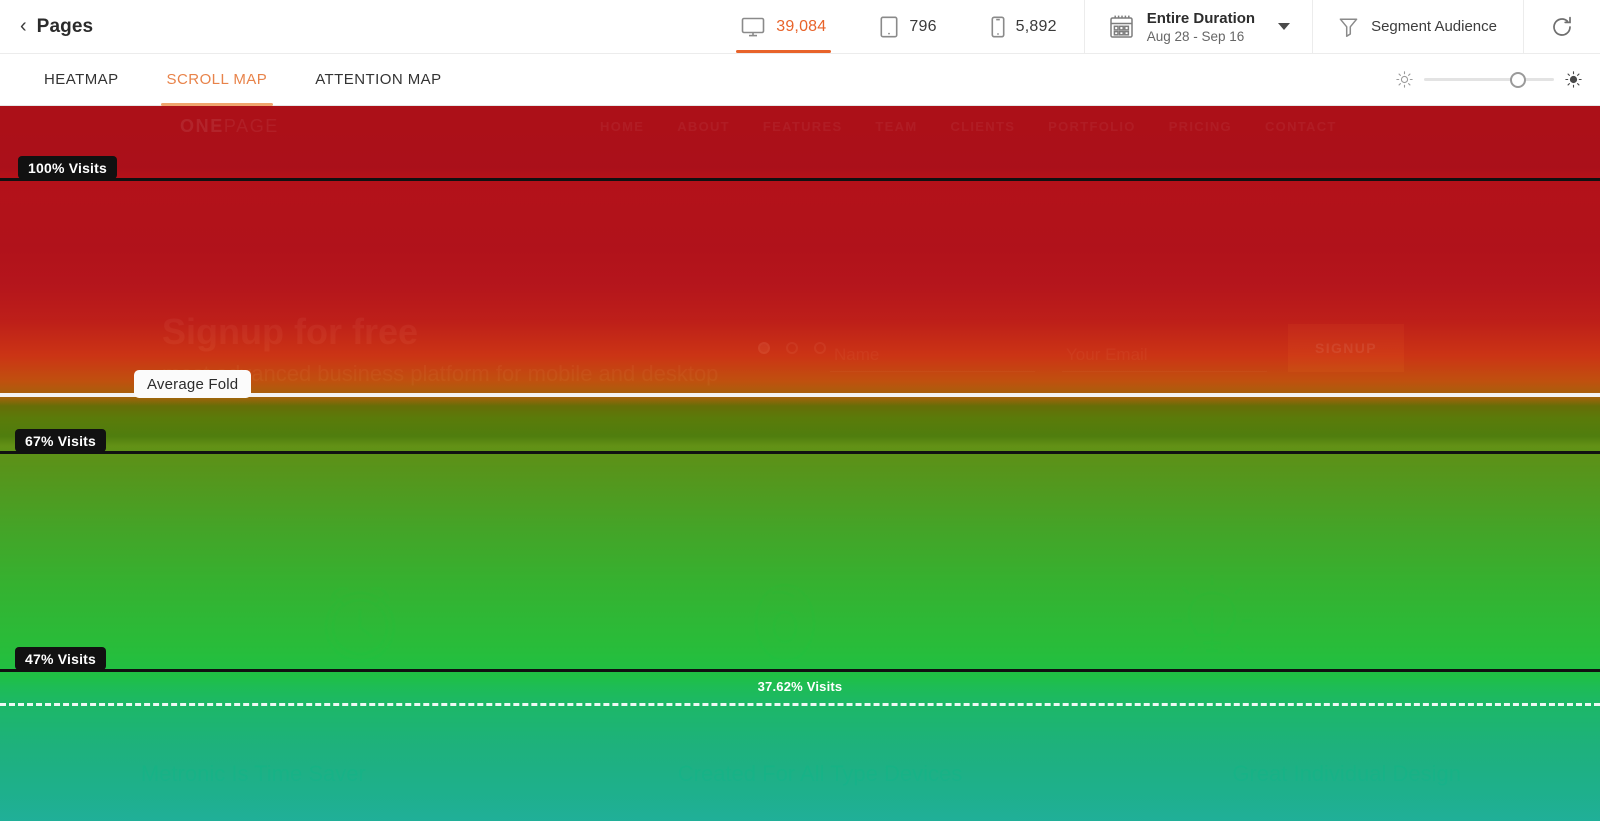 The height and width of the screenshot is (821, 1600). I want to click on chevron-left-icon: ‹, so click(23, 26).